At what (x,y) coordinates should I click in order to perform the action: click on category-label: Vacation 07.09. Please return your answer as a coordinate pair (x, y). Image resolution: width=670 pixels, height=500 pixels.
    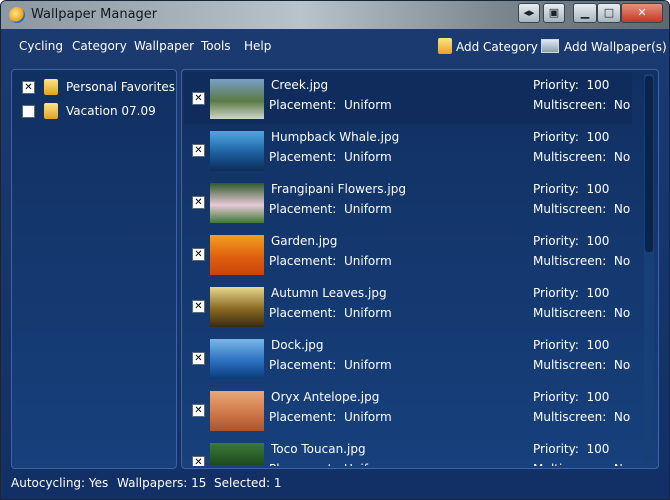
    Looking at the image, I should click on (111, 111).